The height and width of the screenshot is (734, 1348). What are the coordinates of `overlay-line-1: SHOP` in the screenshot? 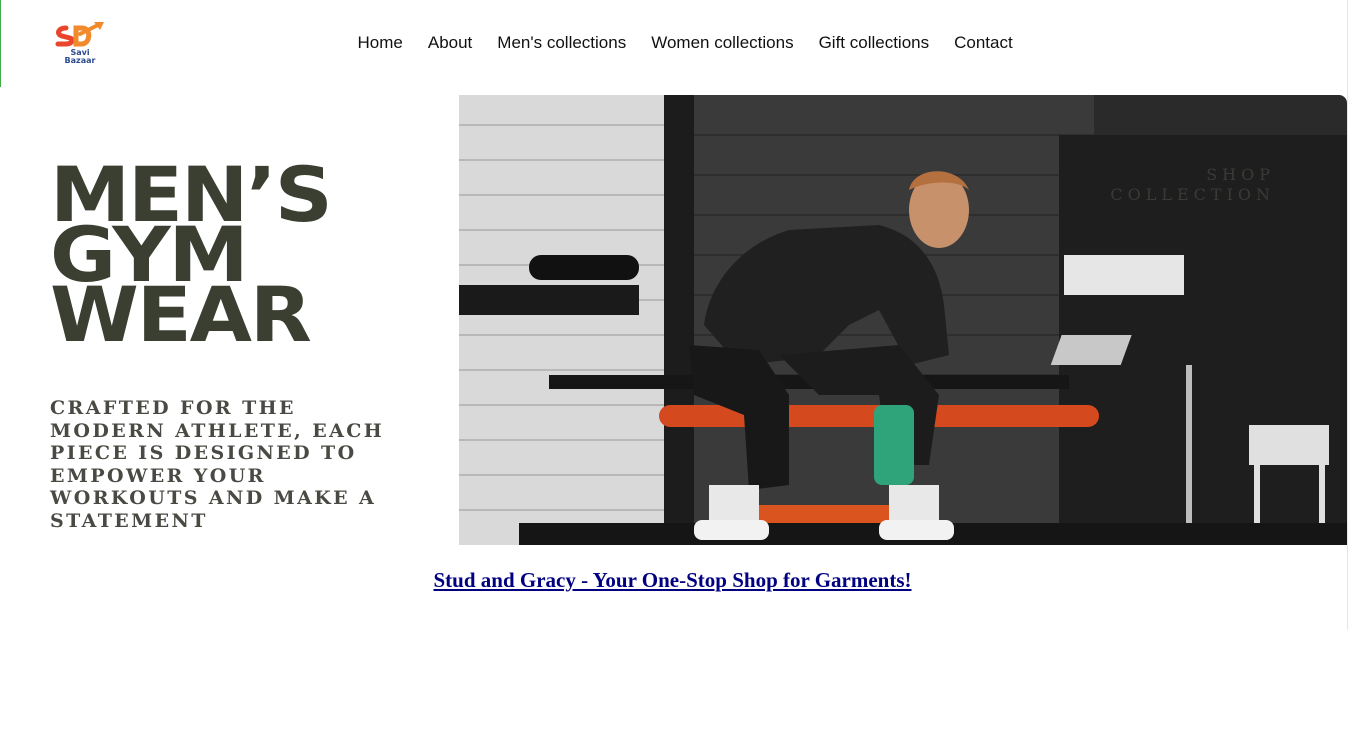 It's located at (1240, 174).